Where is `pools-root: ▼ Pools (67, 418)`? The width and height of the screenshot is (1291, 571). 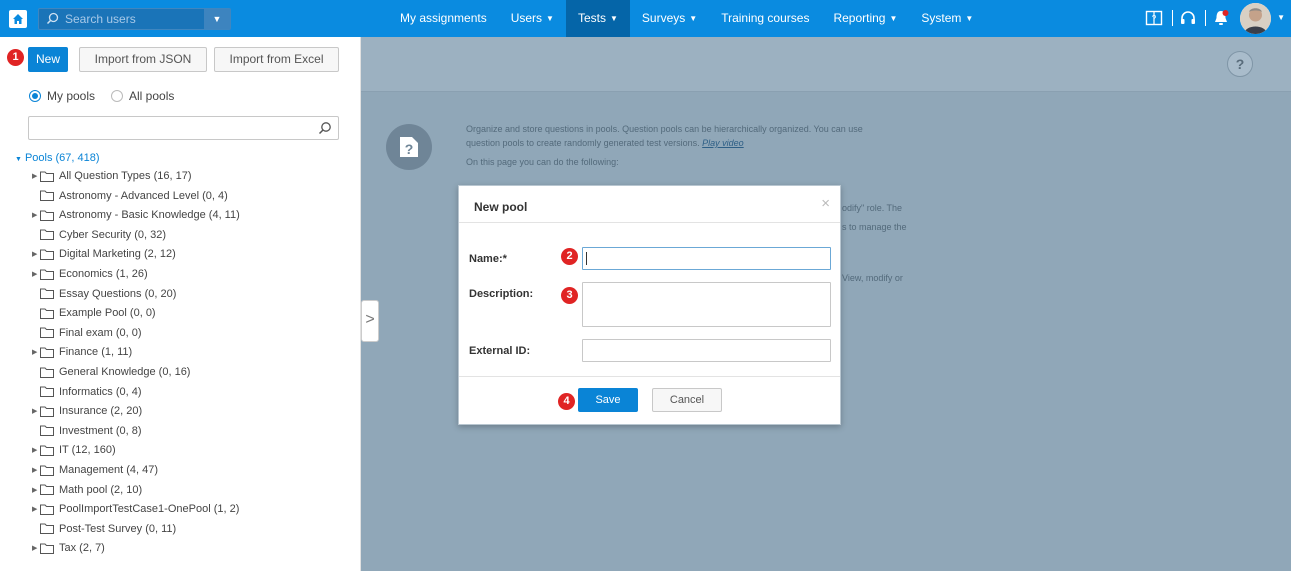
pools-root: ▼ Pools (67, 418) is located at coordinates (57, 158).